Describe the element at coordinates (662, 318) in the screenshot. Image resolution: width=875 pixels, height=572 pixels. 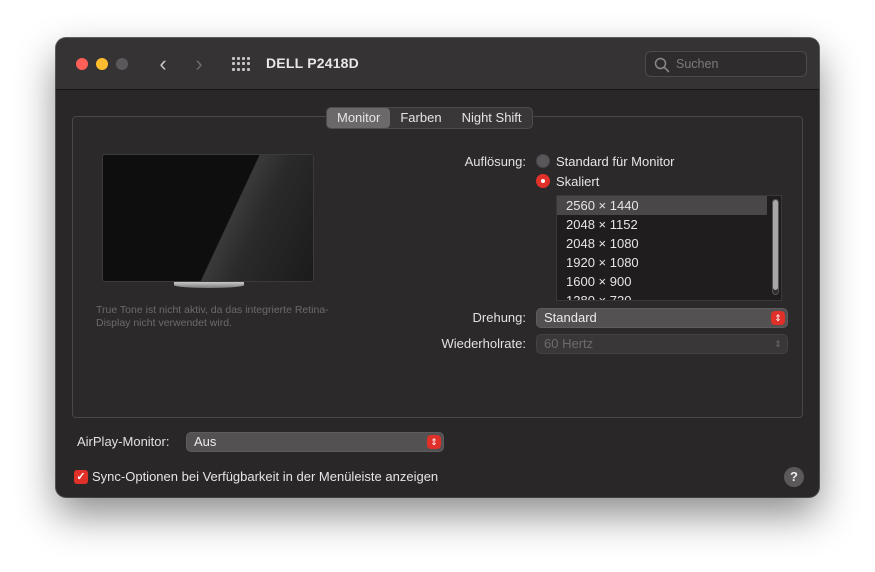
I see `rotation-popup: Standard ⇕` at that location.